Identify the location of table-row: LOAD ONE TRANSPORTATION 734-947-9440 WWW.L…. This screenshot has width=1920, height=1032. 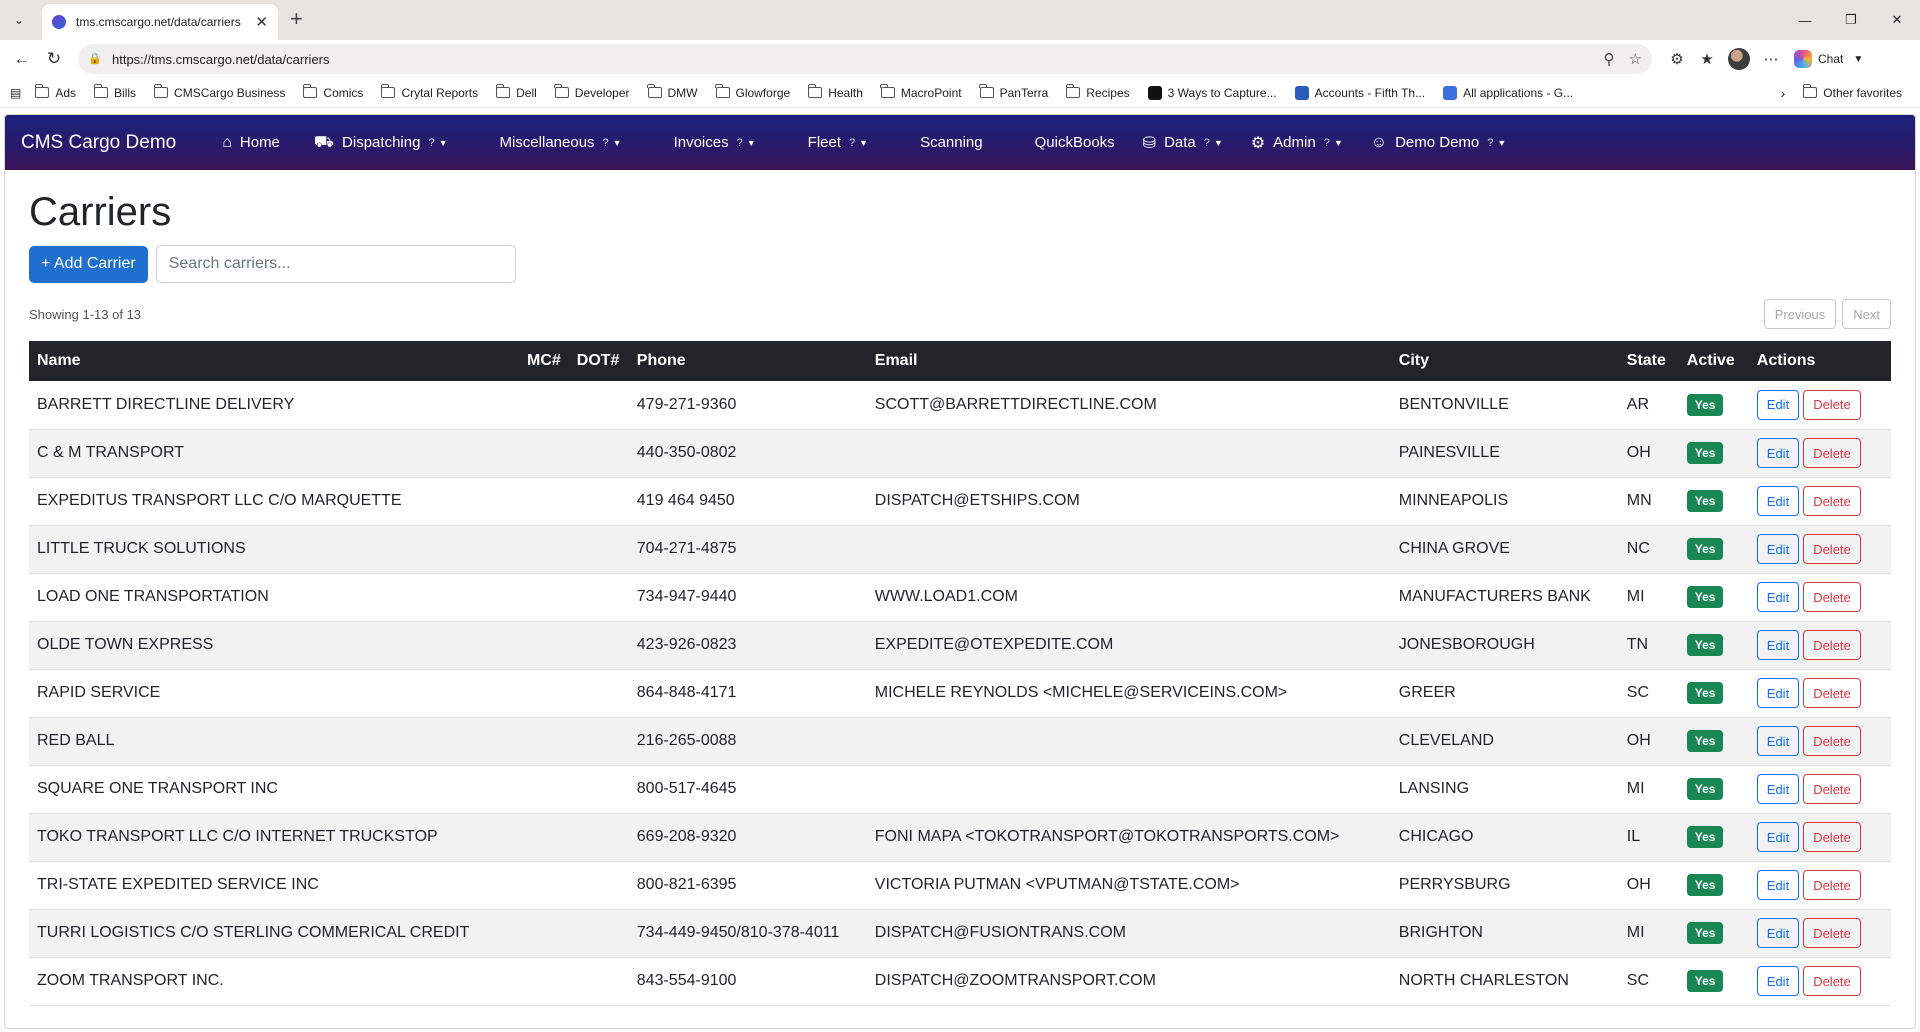
(960, 597).